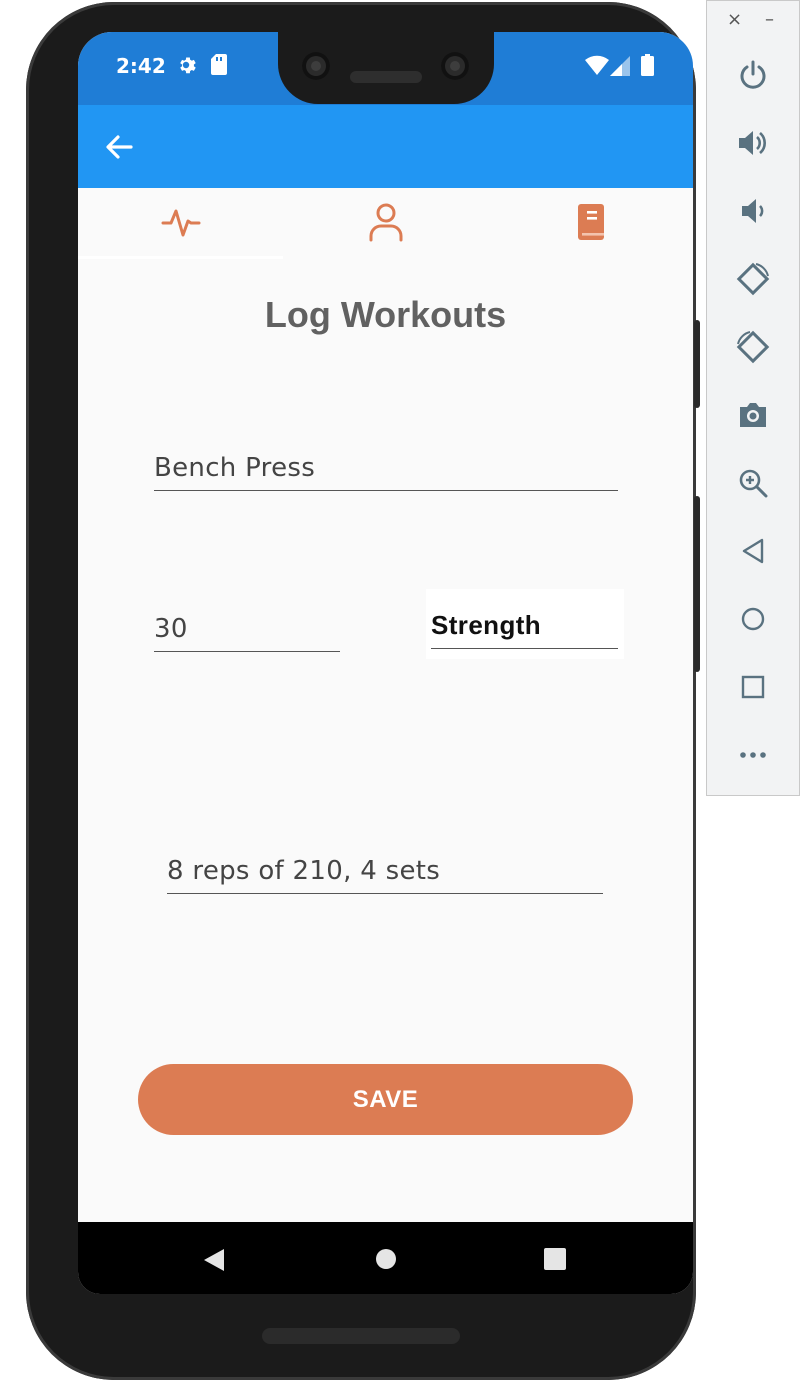 This screenshot has height=1382, width=800. I want to click on phone-side-button, so click(697, 364).